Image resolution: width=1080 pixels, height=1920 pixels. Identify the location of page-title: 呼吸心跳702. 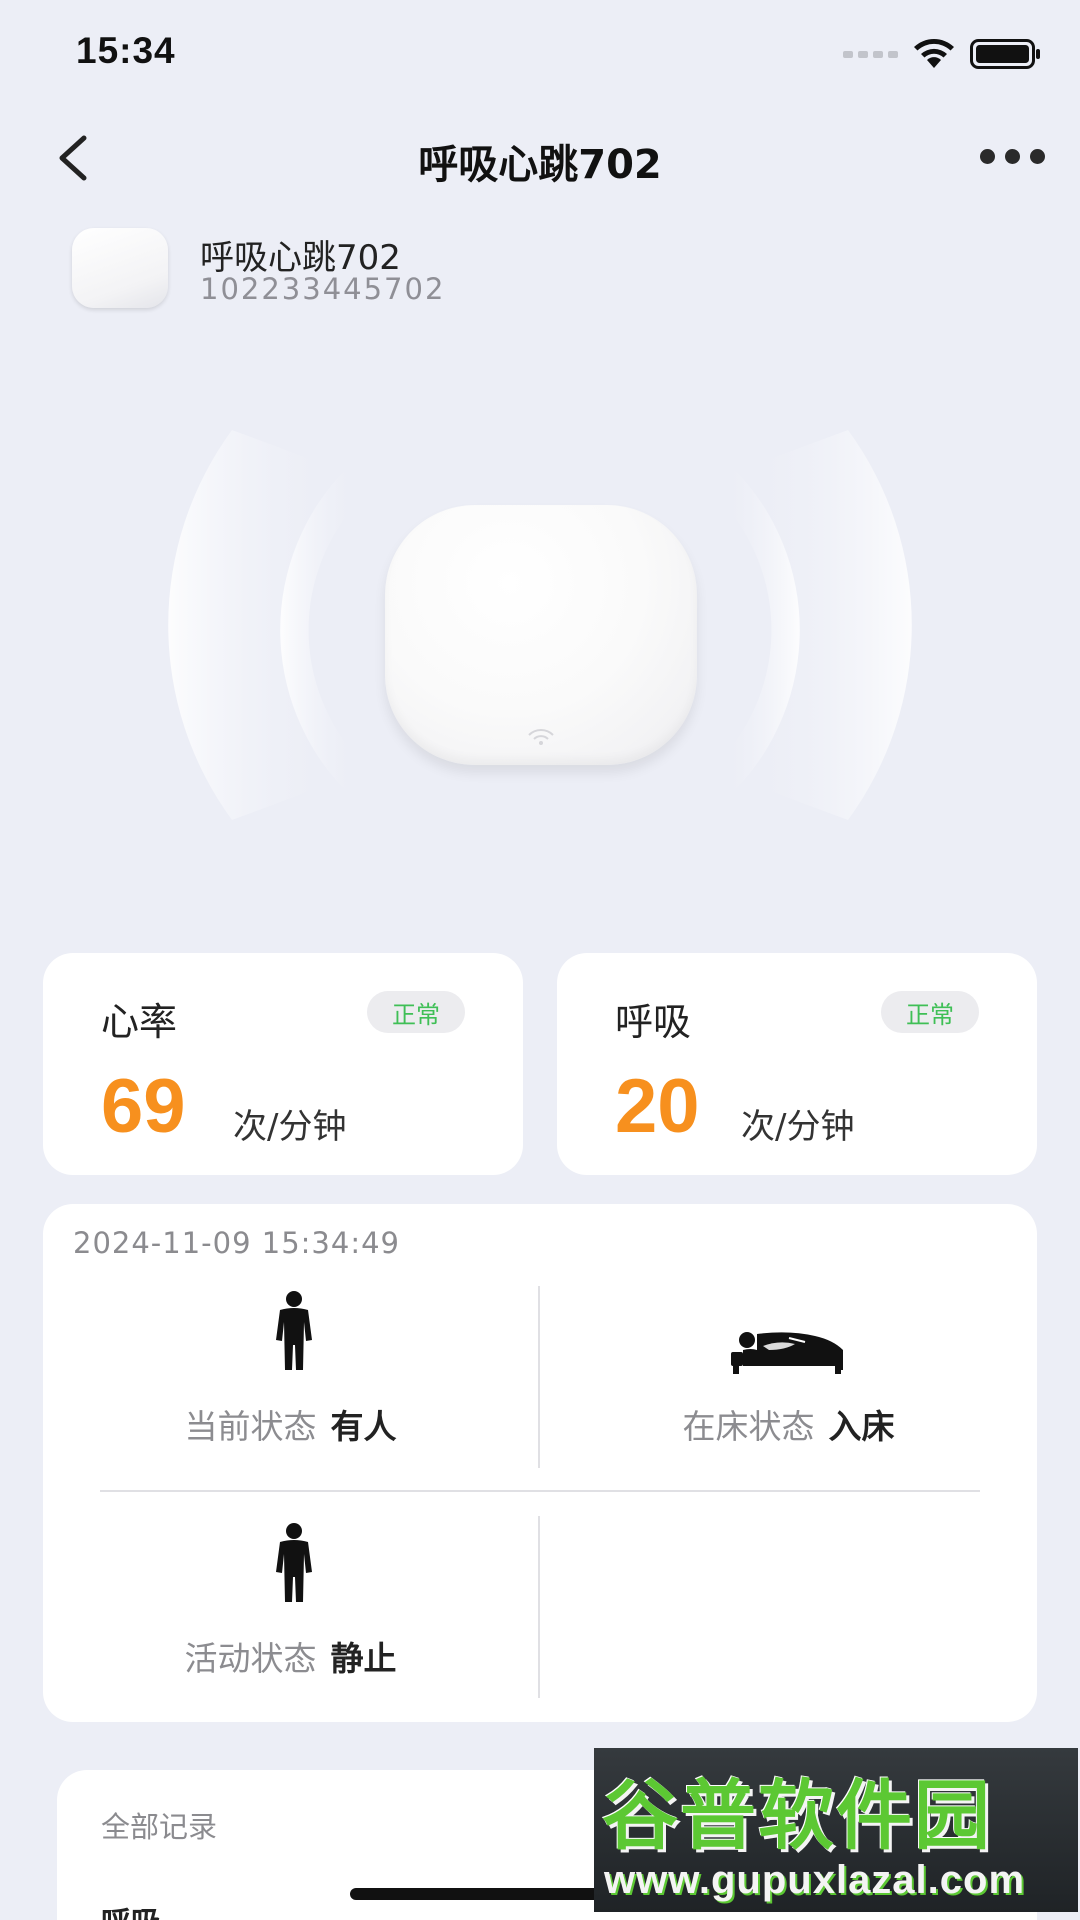
(540, 165).